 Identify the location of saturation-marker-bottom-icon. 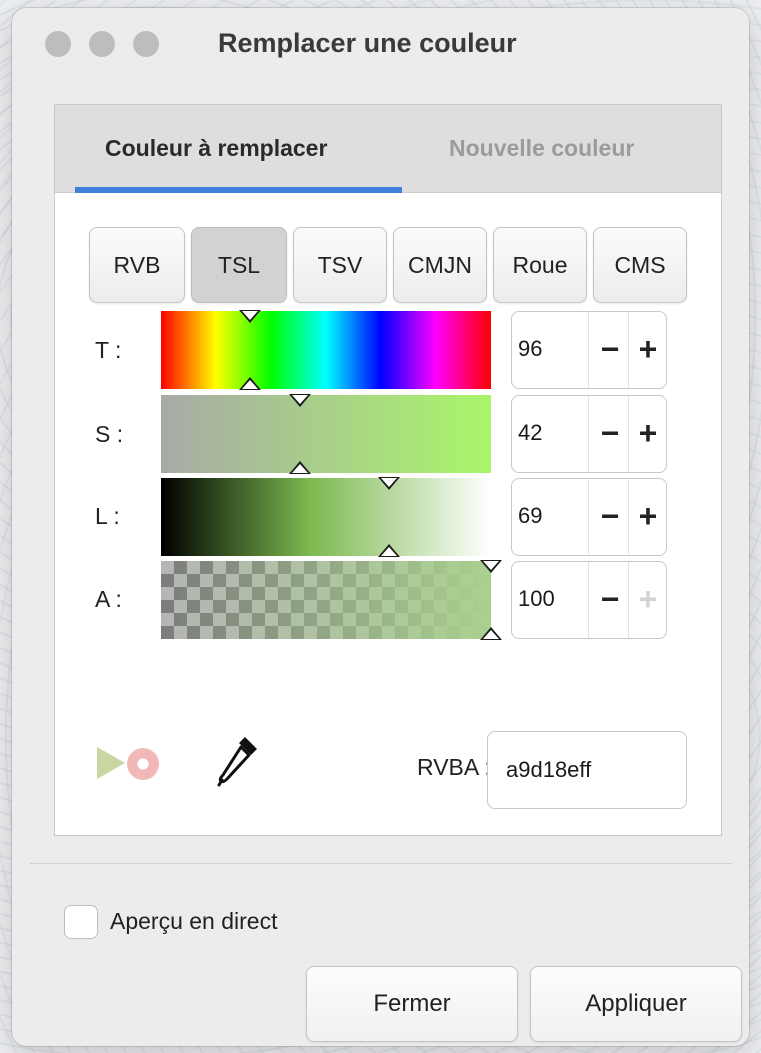
(299, 467).